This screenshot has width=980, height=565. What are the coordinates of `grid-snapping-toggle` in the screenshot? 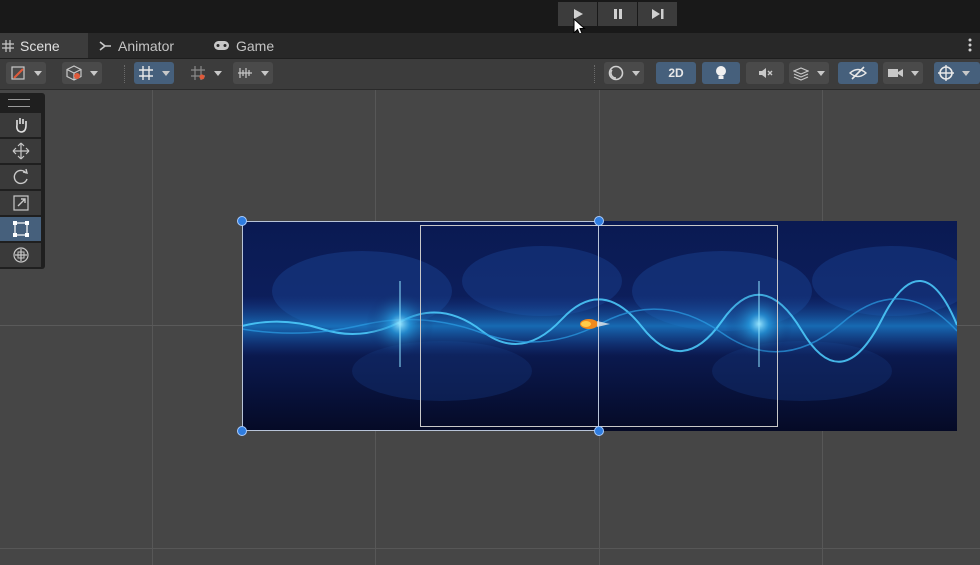 It's located at (154, 73).